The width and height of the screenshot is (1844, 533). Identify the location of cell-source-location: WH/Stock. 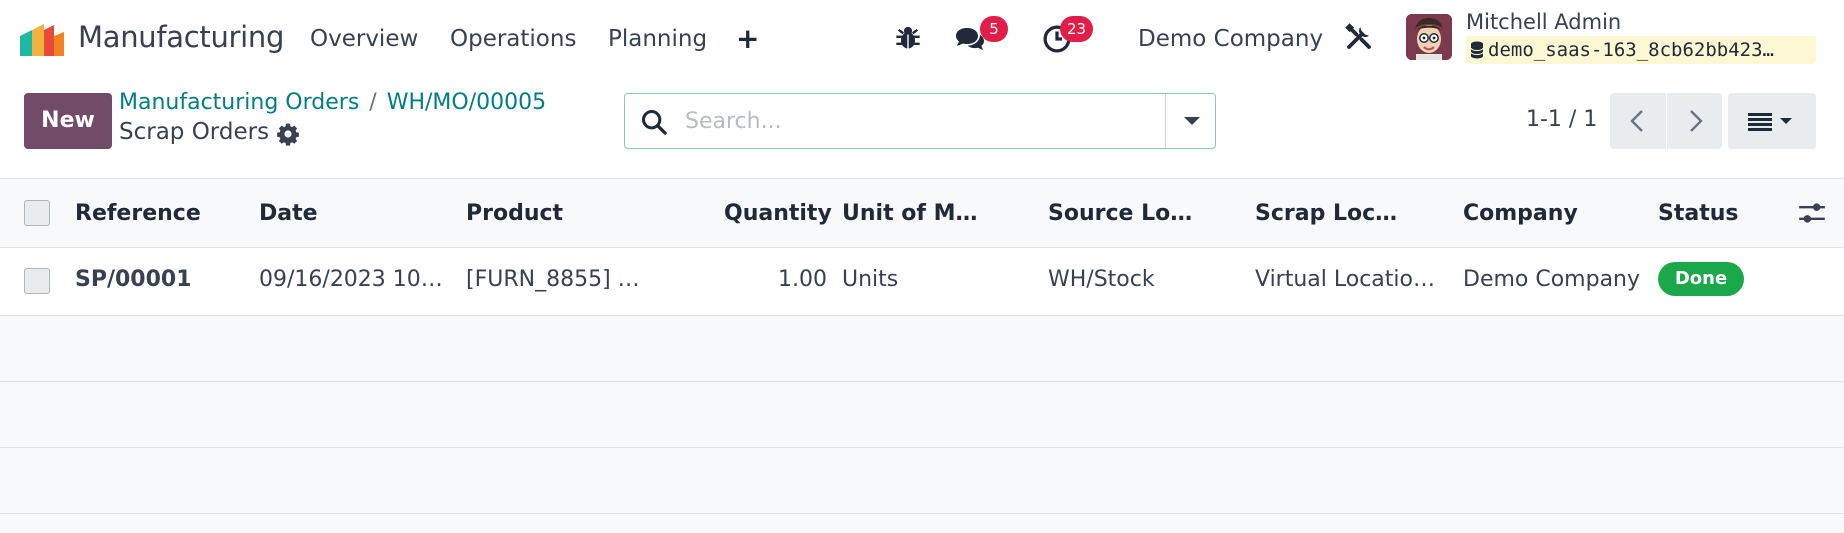
(1101, 279).